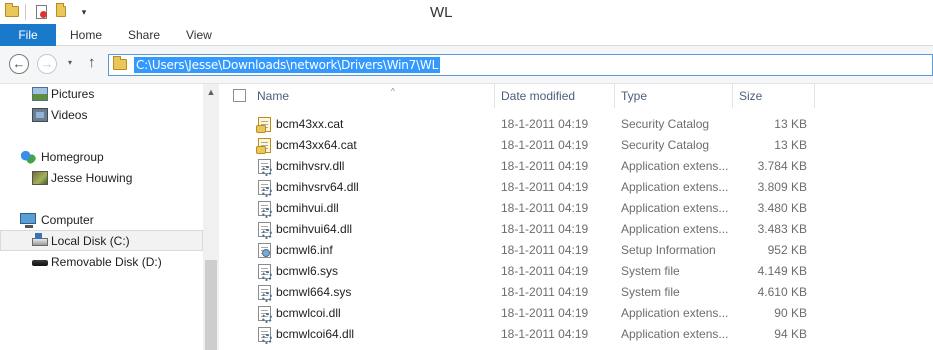  I want to click on file-type: Setup Information, so click(668, 250).